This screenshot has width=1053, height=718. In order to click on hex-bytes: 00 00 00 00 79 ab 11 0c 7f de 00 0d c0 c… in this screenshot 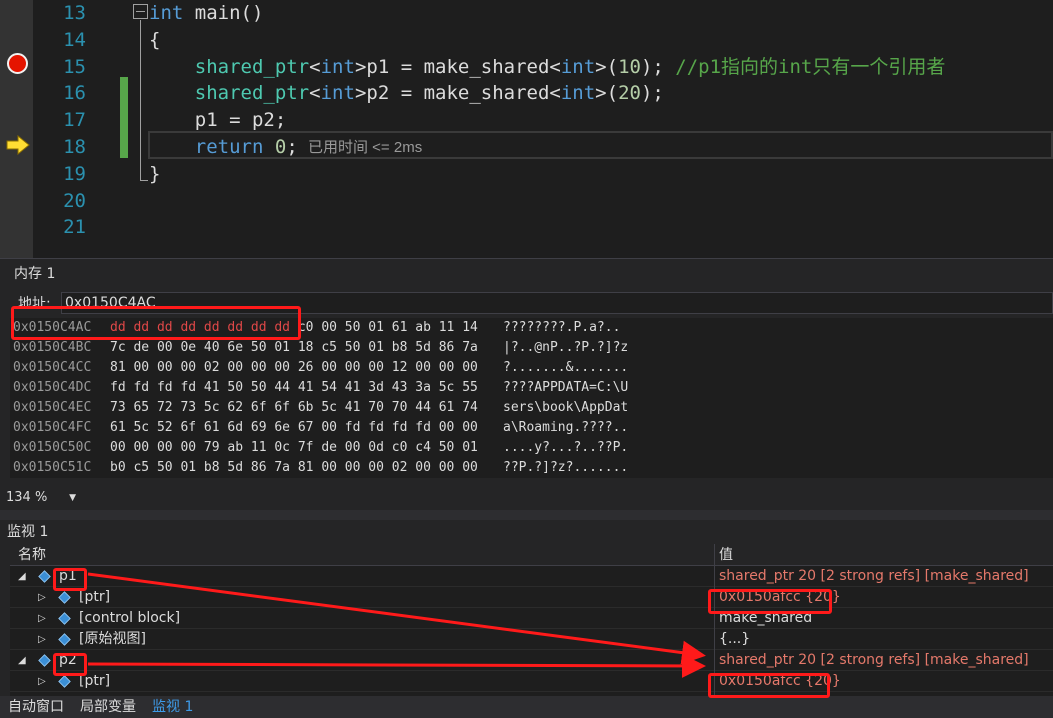, I will do `click(294, 447)`.